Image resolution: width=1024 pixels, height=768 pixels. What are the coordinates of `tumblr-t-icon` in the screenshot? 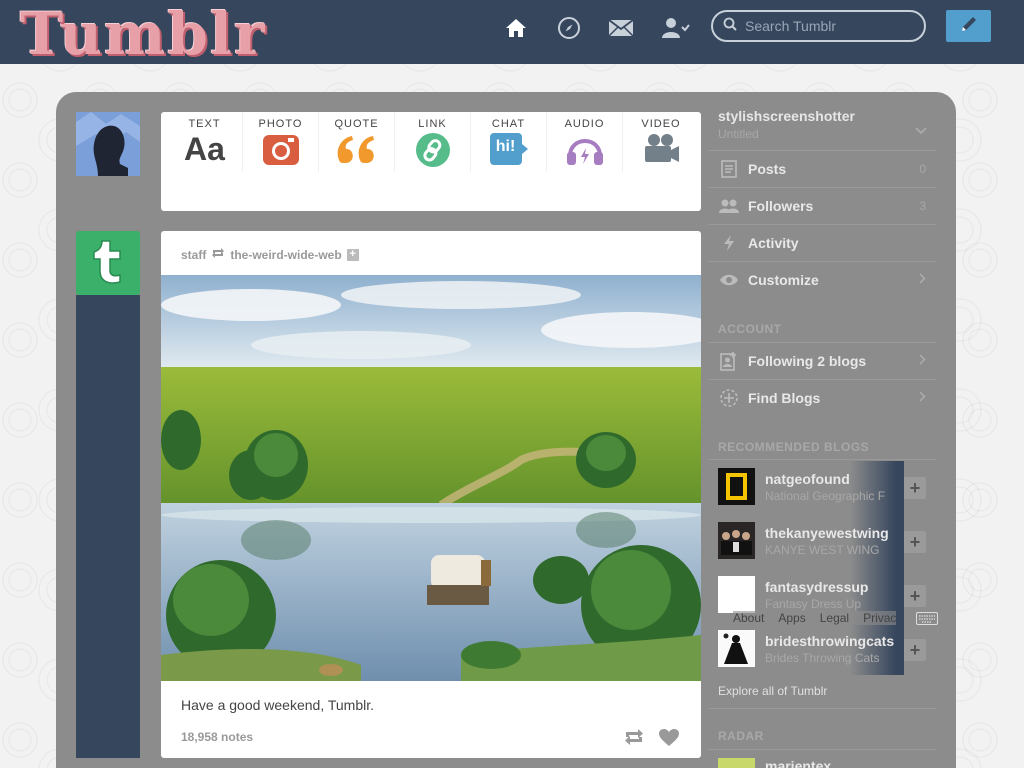 It's located at (108, 263).